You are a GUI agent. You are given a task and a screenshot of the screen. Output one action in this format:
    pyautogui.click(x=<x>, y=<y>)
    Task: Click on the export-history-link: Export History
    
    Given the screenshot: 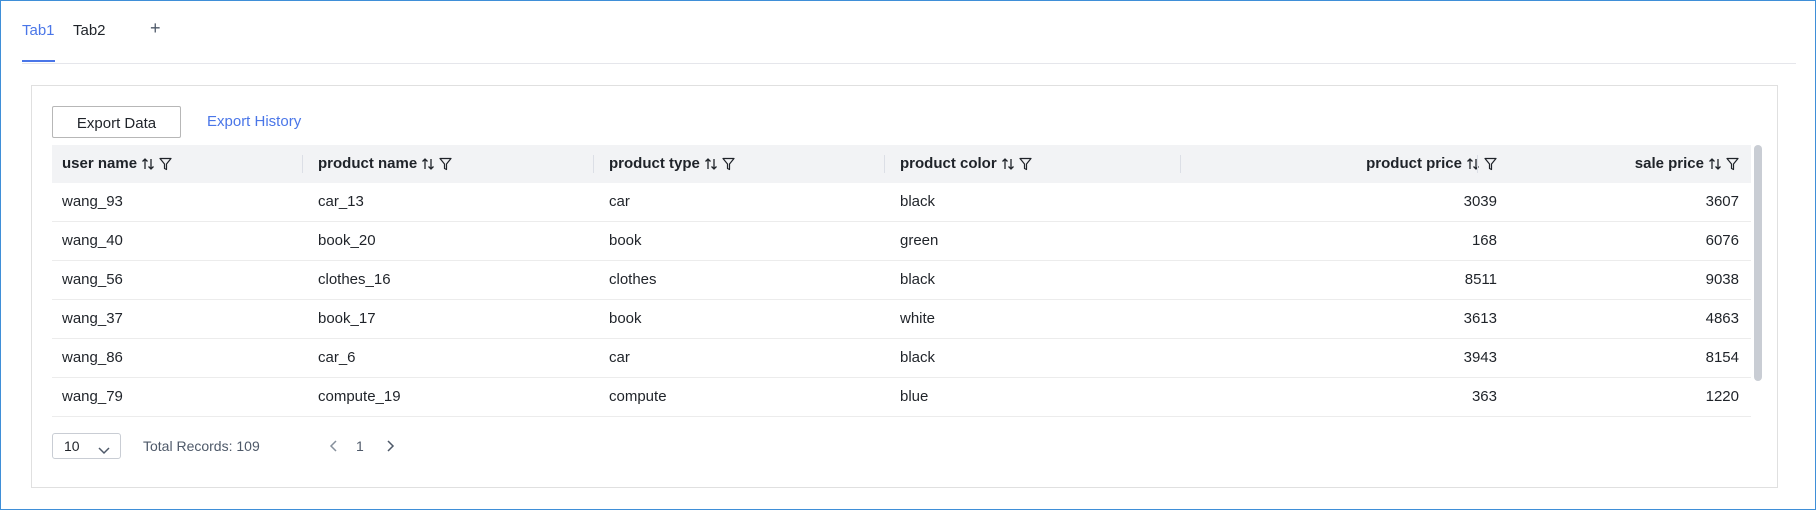 What is the action you would take?
    pyautogui.click(x=254, y=121)
    